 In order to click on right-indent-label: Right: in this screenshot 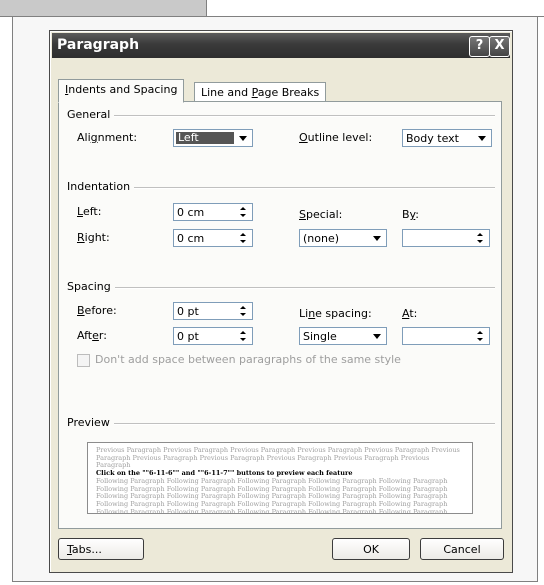, I will do `click(93, 237)`.